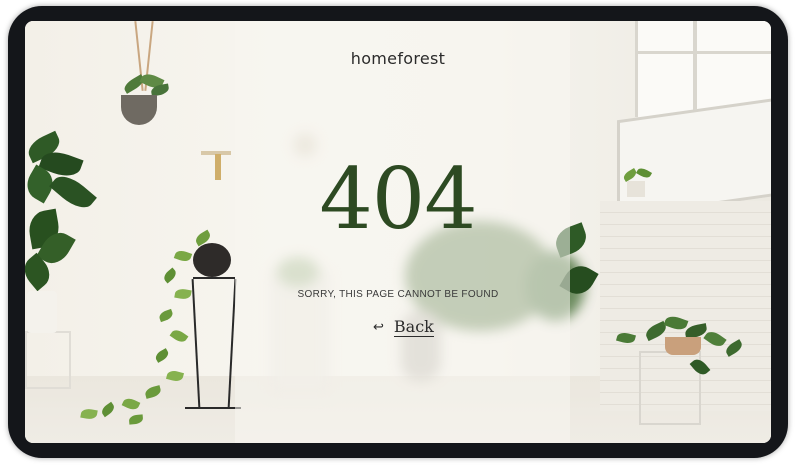  I want to click on error-code: 404, so click(398, 199).